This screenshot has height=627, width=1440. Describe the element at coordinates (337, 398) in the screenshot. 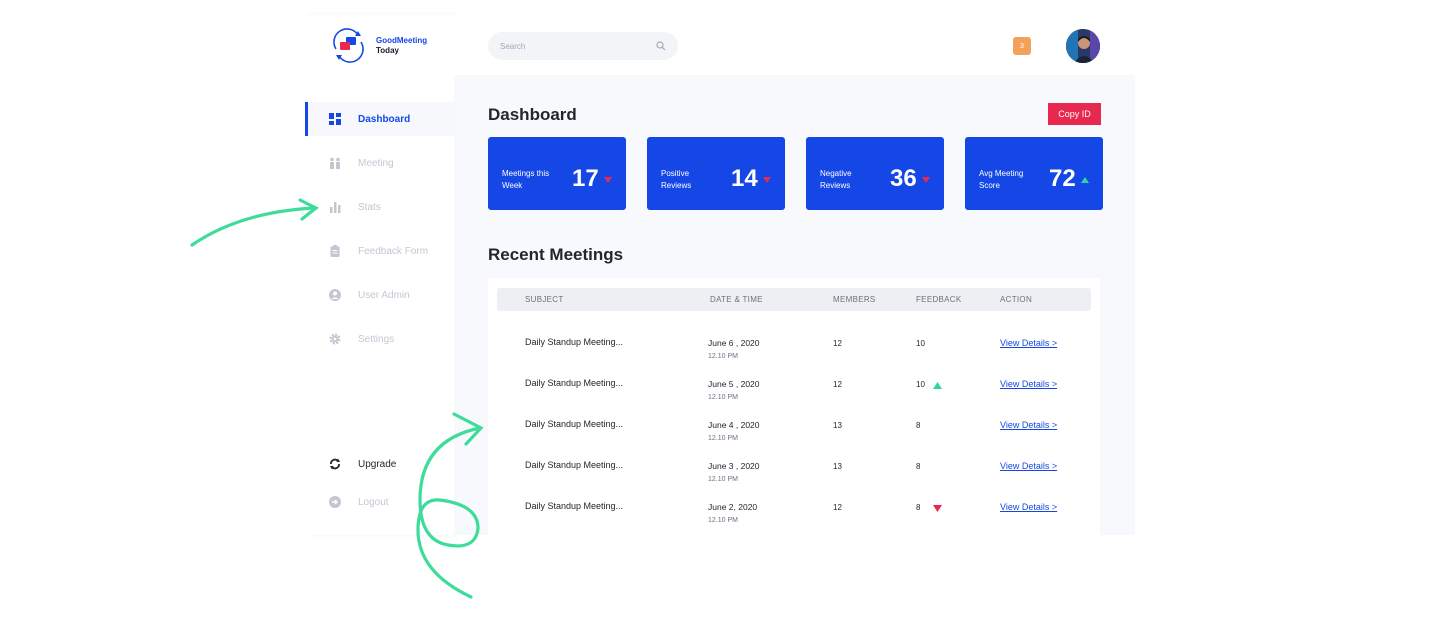

I see `annotation-arrows` at that location.